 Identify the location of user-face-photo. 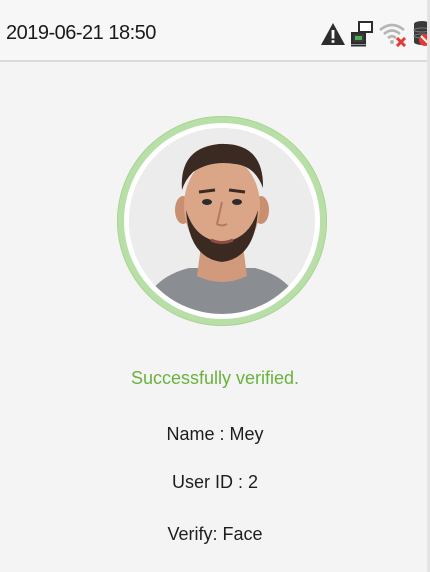
(222, 221).